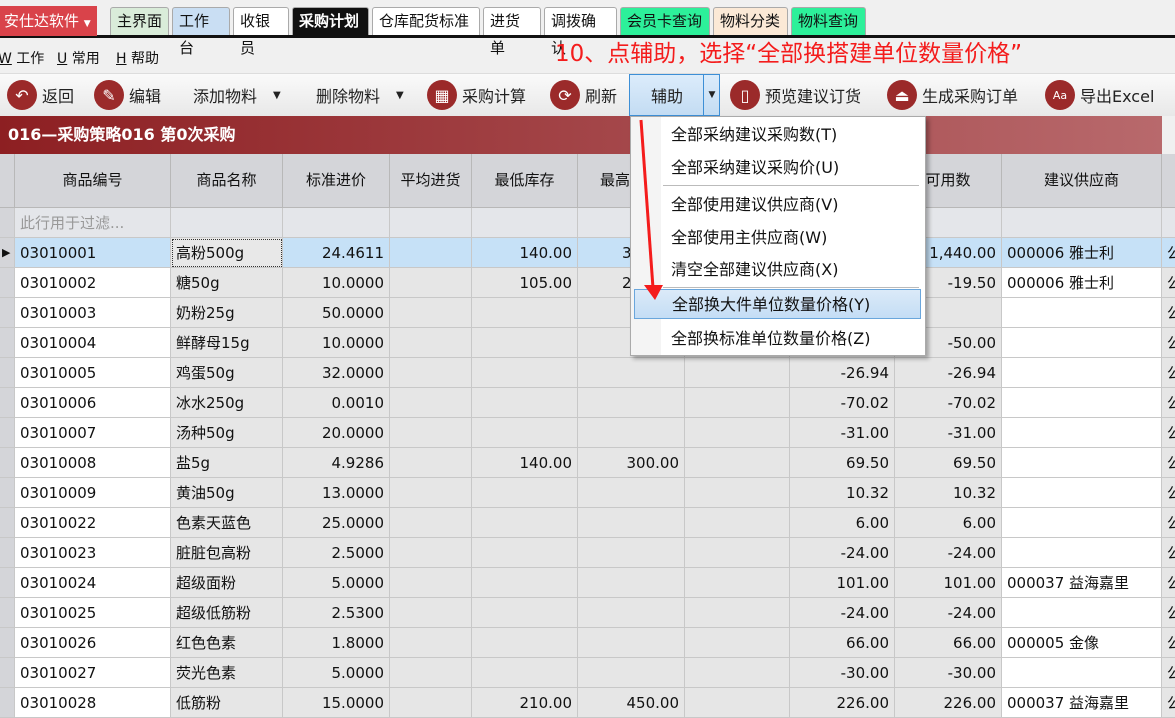 The width and height of the screenshot is (1175, 718). I want to click on annotation-arrow, so click(651, 209).